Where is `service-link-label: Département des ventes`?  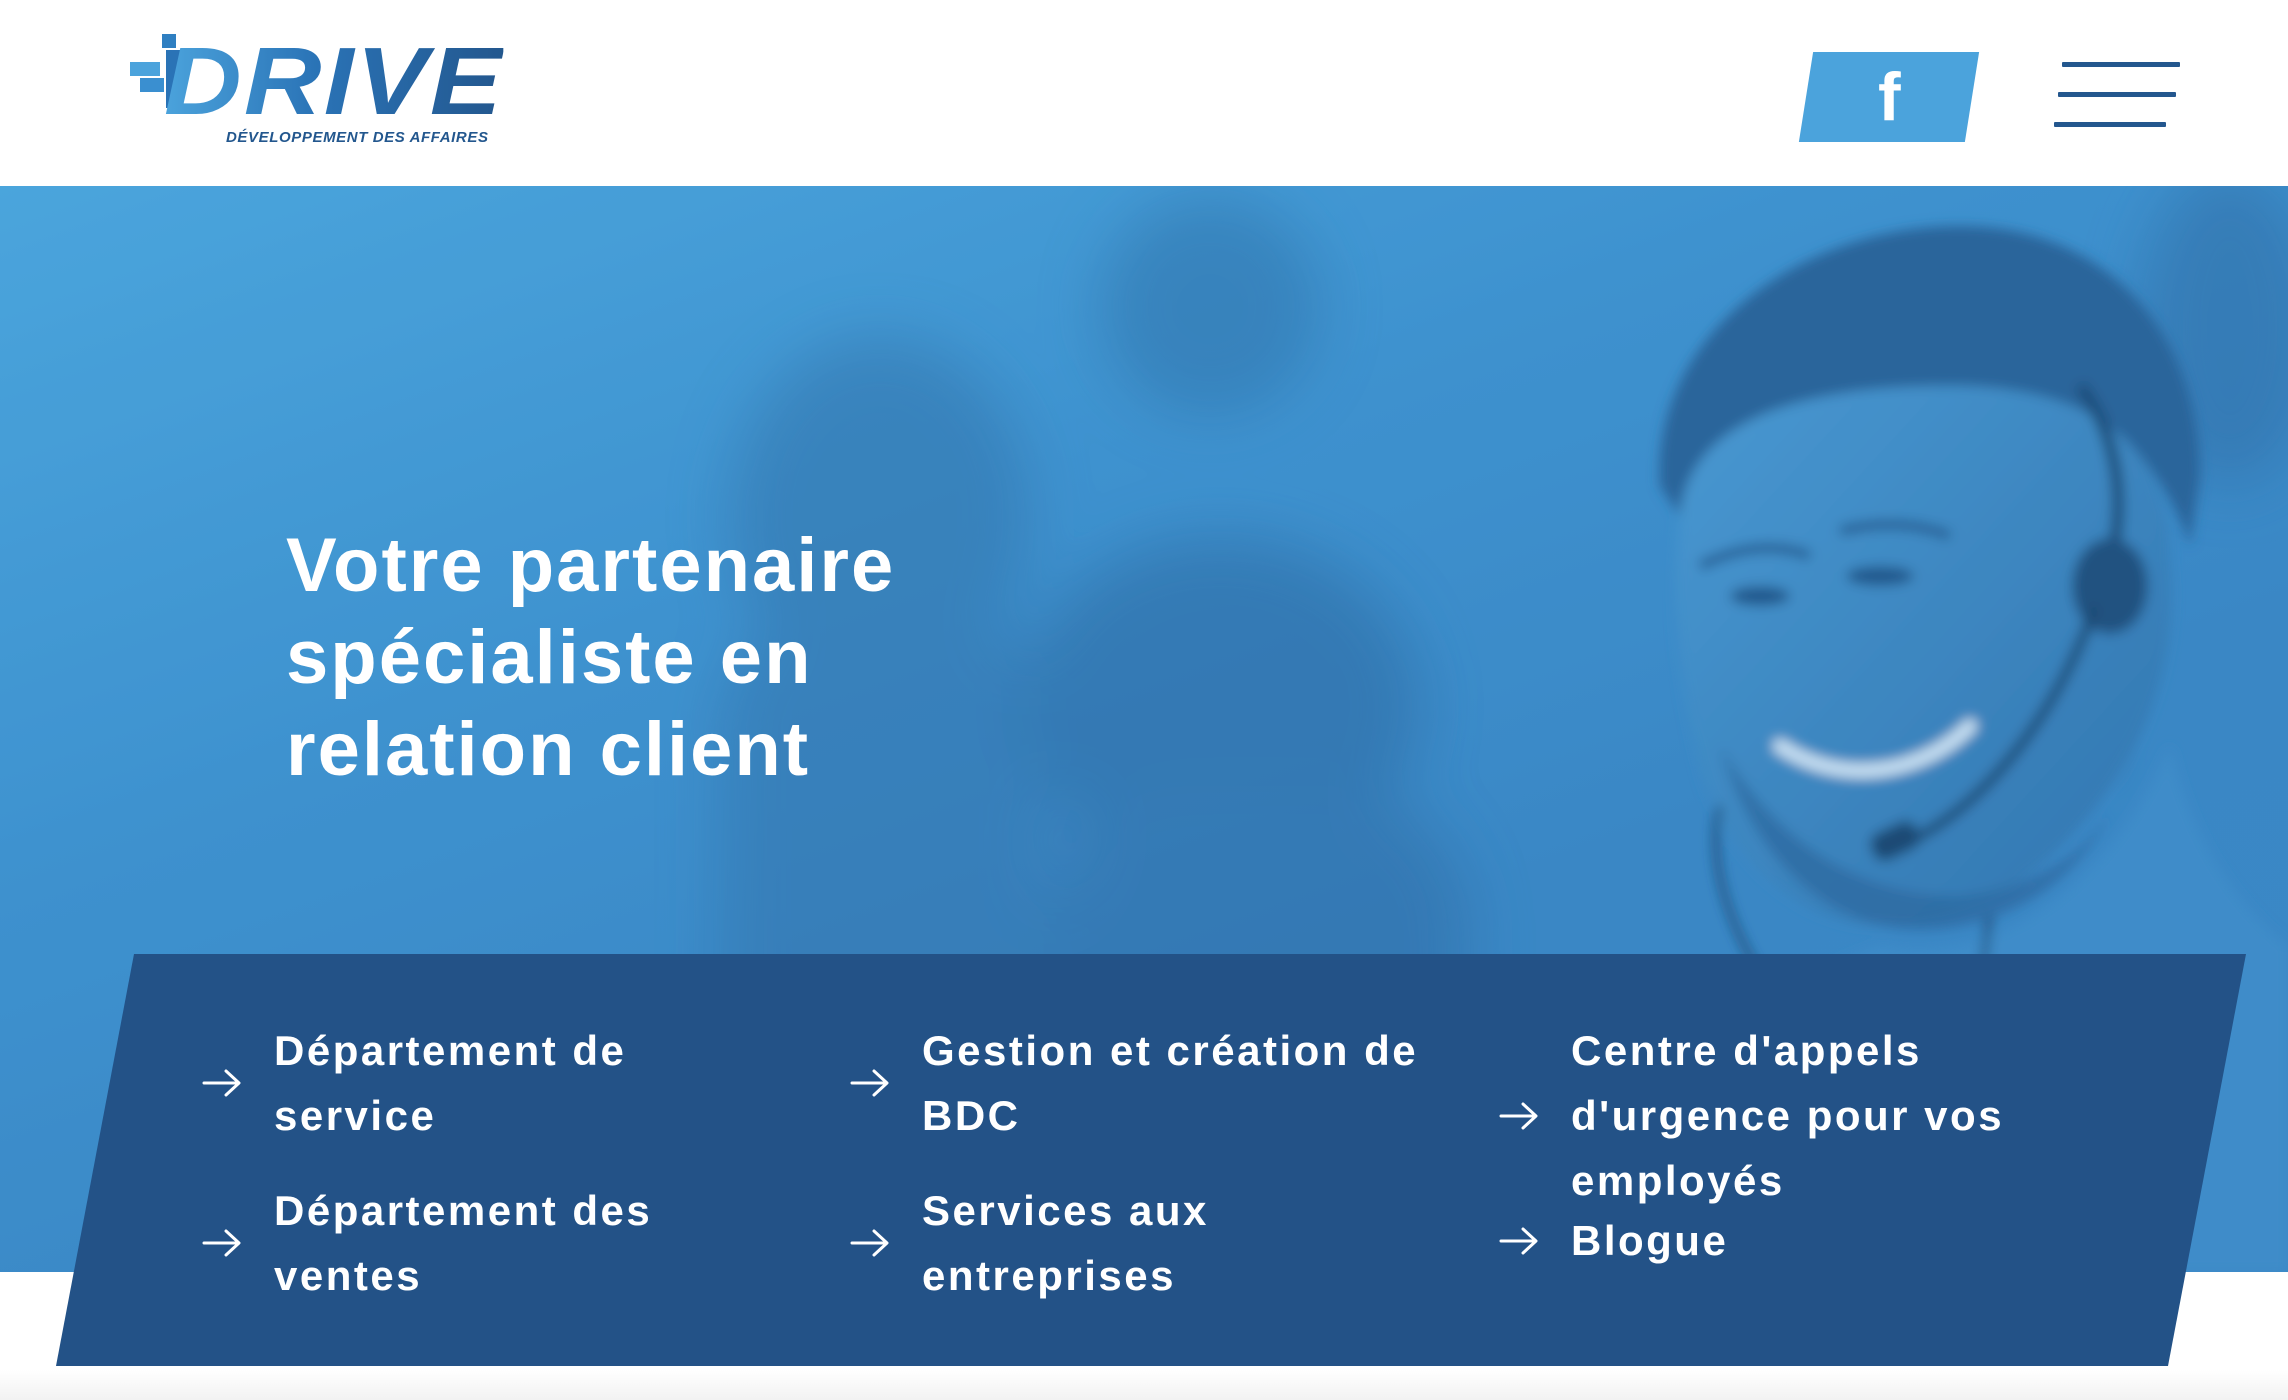
service-link-label: Département des ventes is located at coordinates (463, 1243).